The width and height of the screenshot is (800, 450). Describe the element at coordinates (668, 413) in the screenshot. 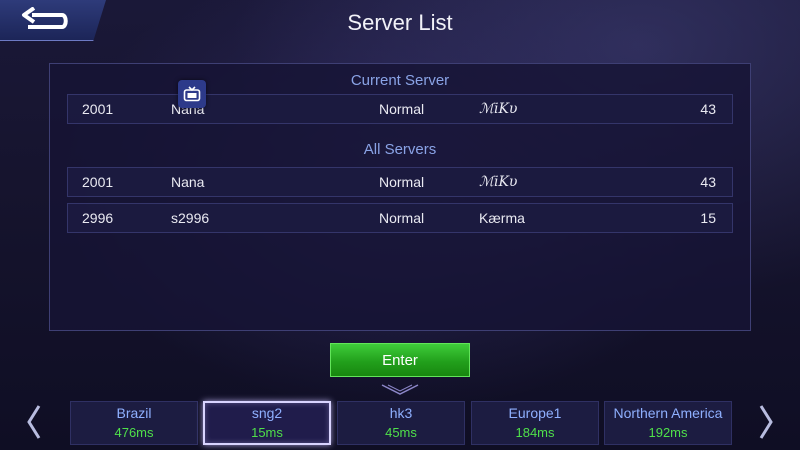

I see `region-name: Northern America` at that location.